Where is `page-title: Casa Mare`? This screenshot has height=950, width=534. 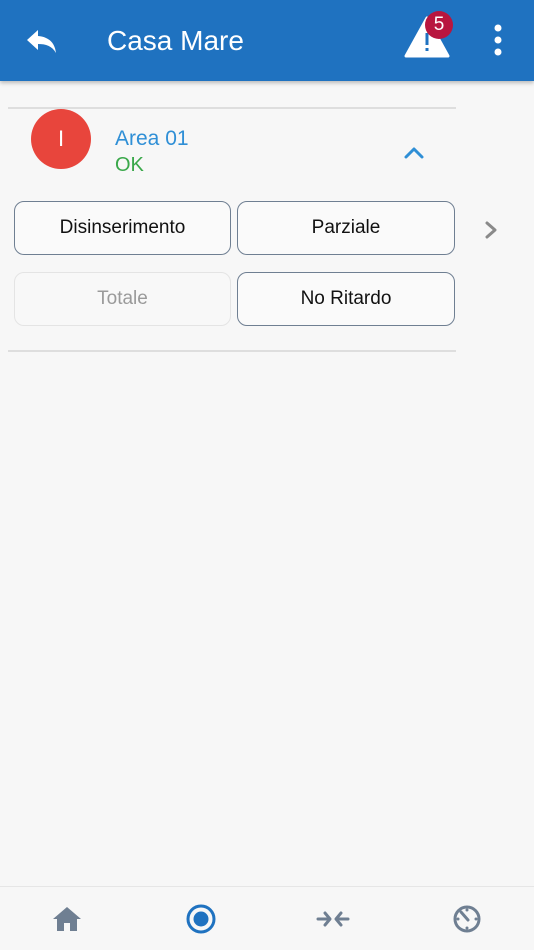 page-title: Casa Mare is located at coordinates (175, 40).